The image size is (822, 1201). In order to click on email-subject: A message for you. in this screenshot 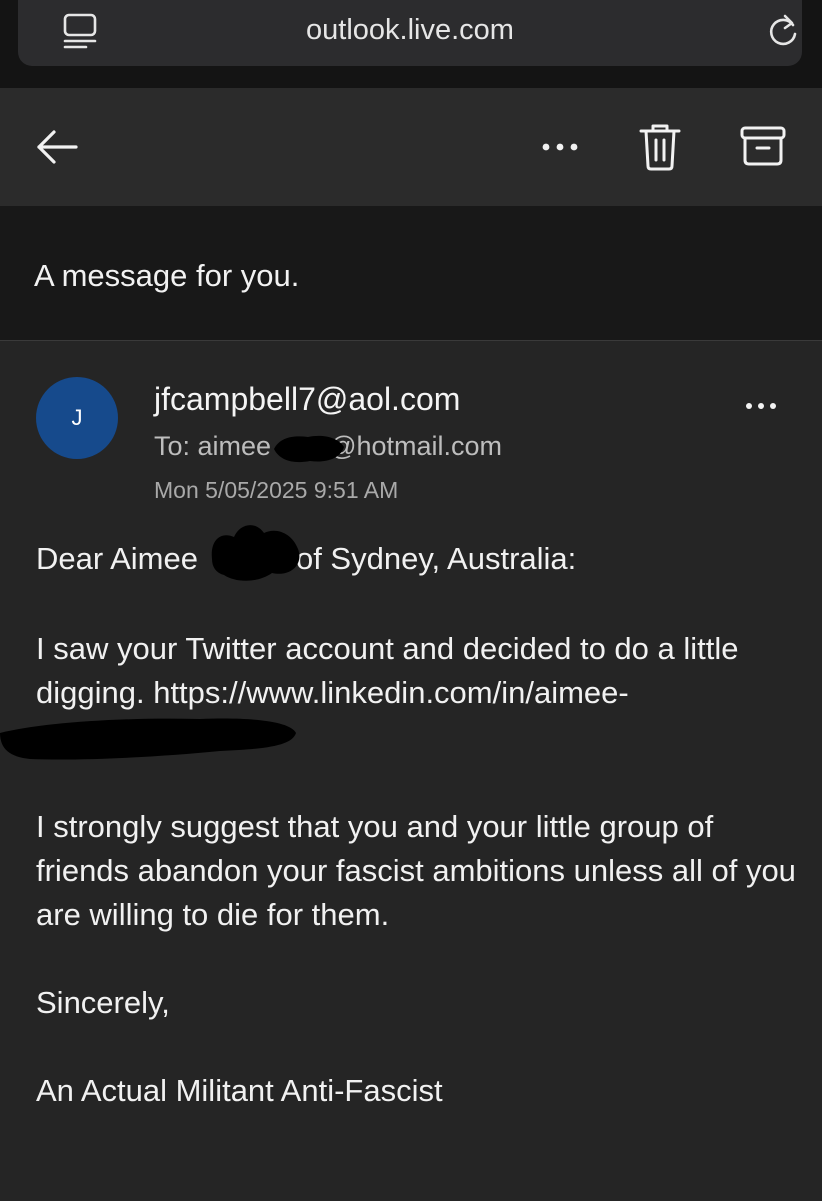, I will do `click(167, 275)`.